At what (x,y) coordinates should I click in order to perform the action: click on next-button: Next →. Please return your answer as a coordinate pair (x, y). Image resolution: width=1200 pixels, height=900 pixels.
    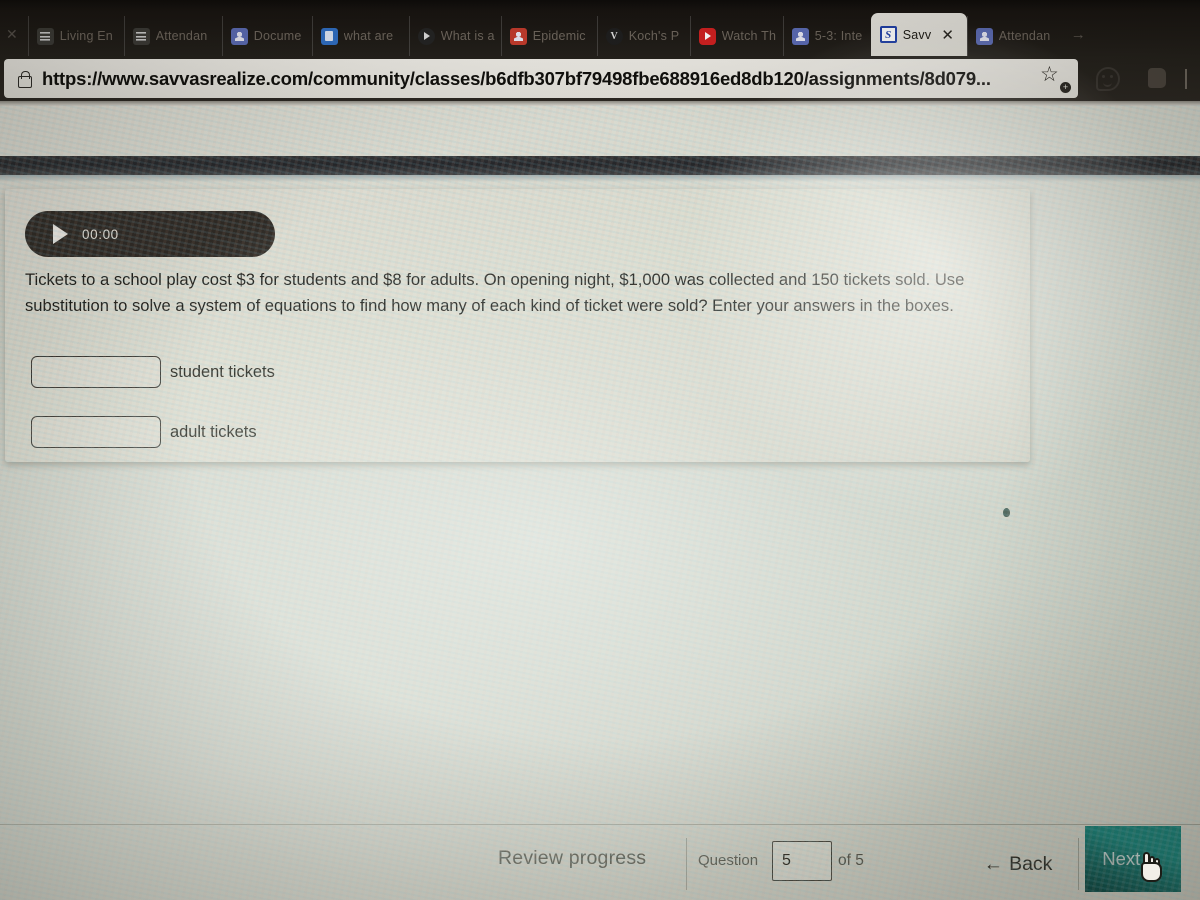
    Looking at the image, I should click on (1133, 859).